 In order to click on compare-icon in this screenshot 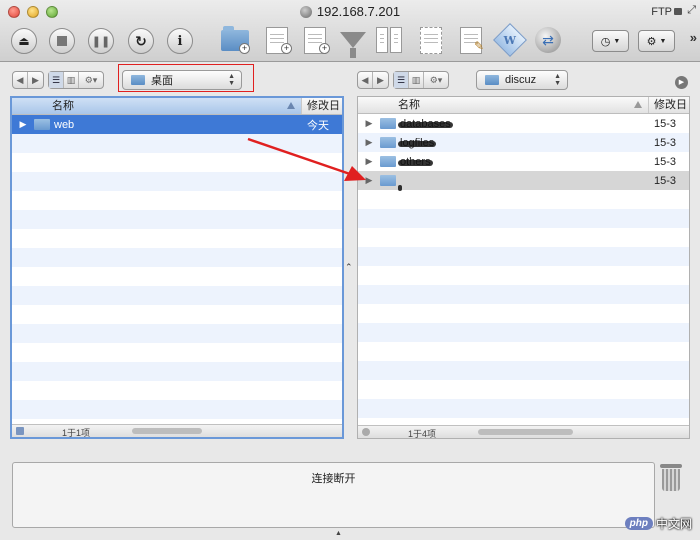, I will do `click(389, 40)`.